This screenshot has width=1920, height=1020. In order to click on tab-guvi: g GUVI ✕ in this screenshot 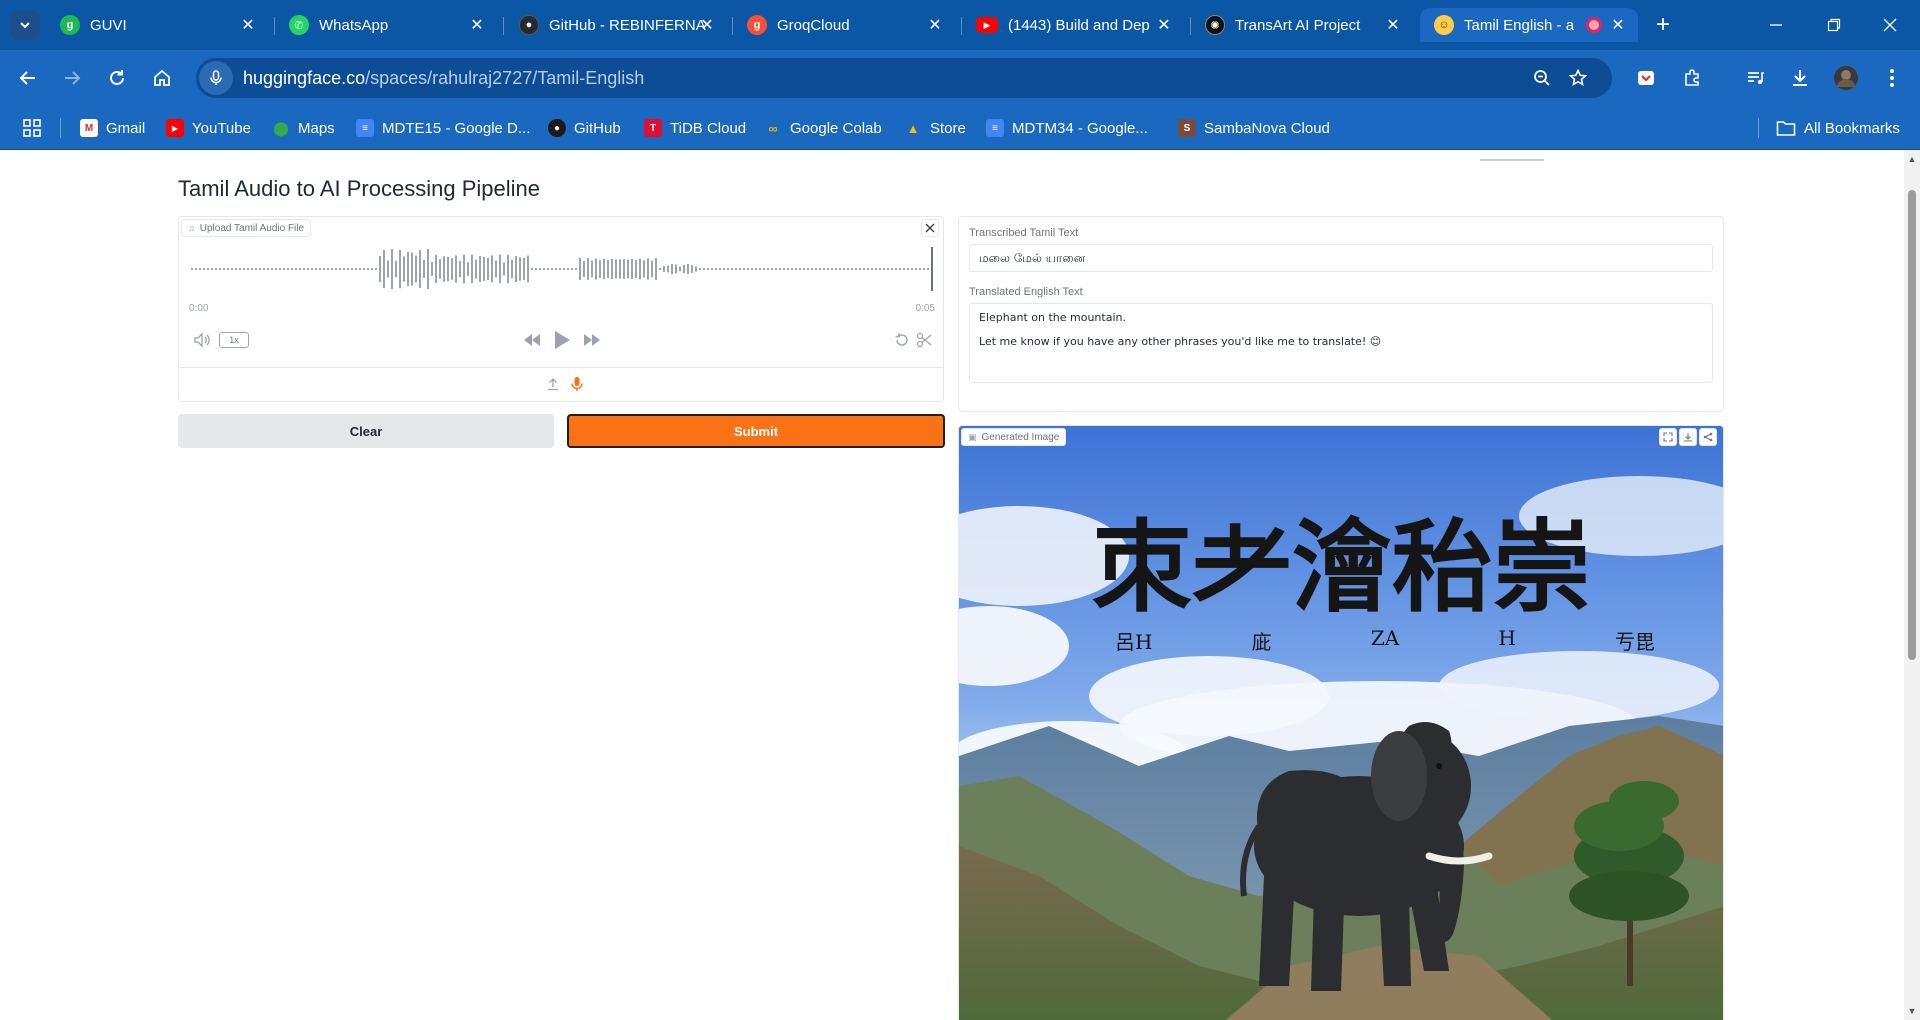, I will do `click(157, 25)`.